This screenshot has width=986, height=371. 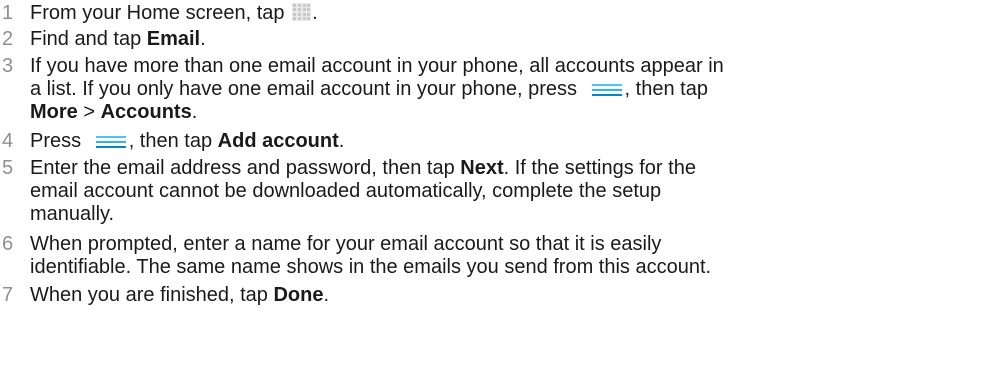 What do you see at coordinates (8, 141) in the screenshot?
I see `step-number: 4` at bounding box center [8, 141].